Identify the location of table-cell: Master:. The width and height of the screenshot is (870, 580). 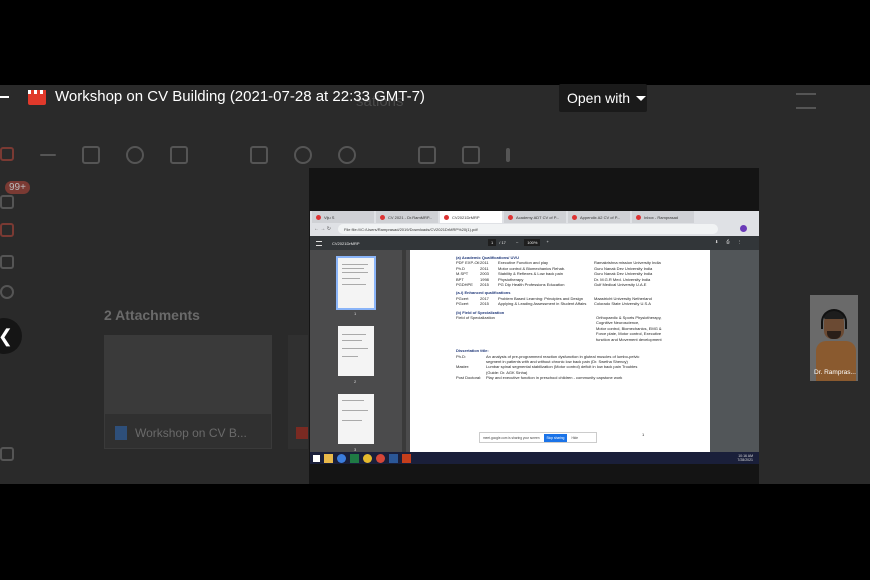
(463, 367).